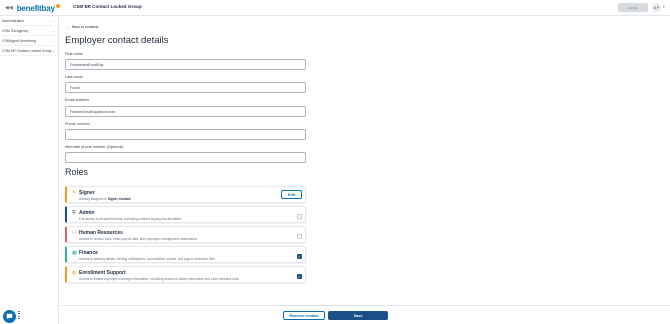  I want to click on roles-title: Roles, so click(77, 172).